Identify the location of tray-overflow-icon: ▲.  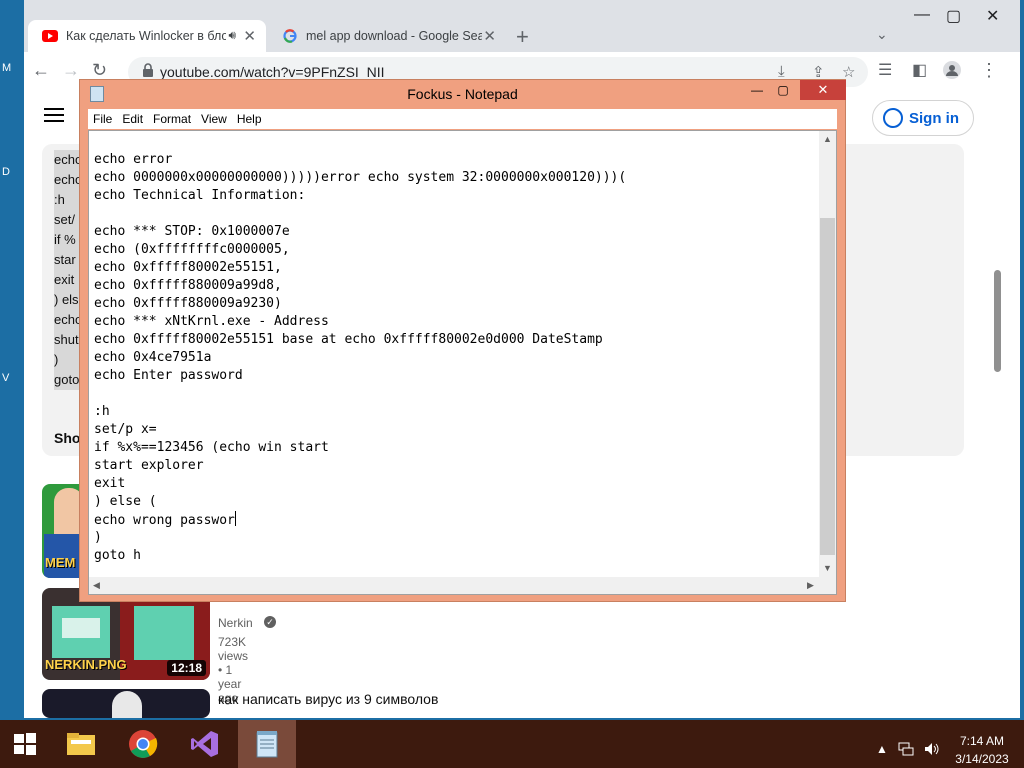
(882, 749).